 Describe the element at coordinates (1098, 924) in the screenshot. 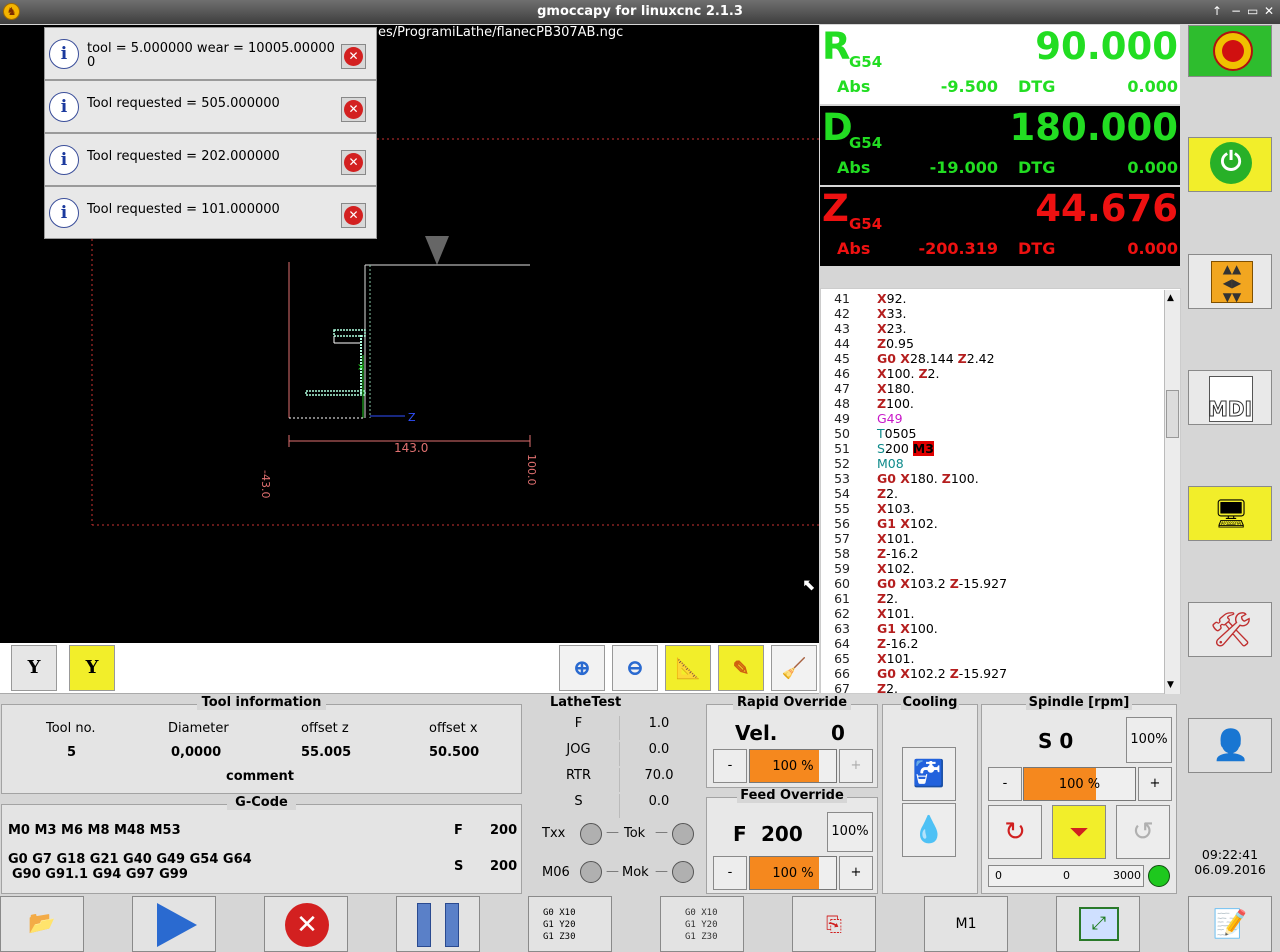

I see `fullscreen-button: ⤢` at that location.